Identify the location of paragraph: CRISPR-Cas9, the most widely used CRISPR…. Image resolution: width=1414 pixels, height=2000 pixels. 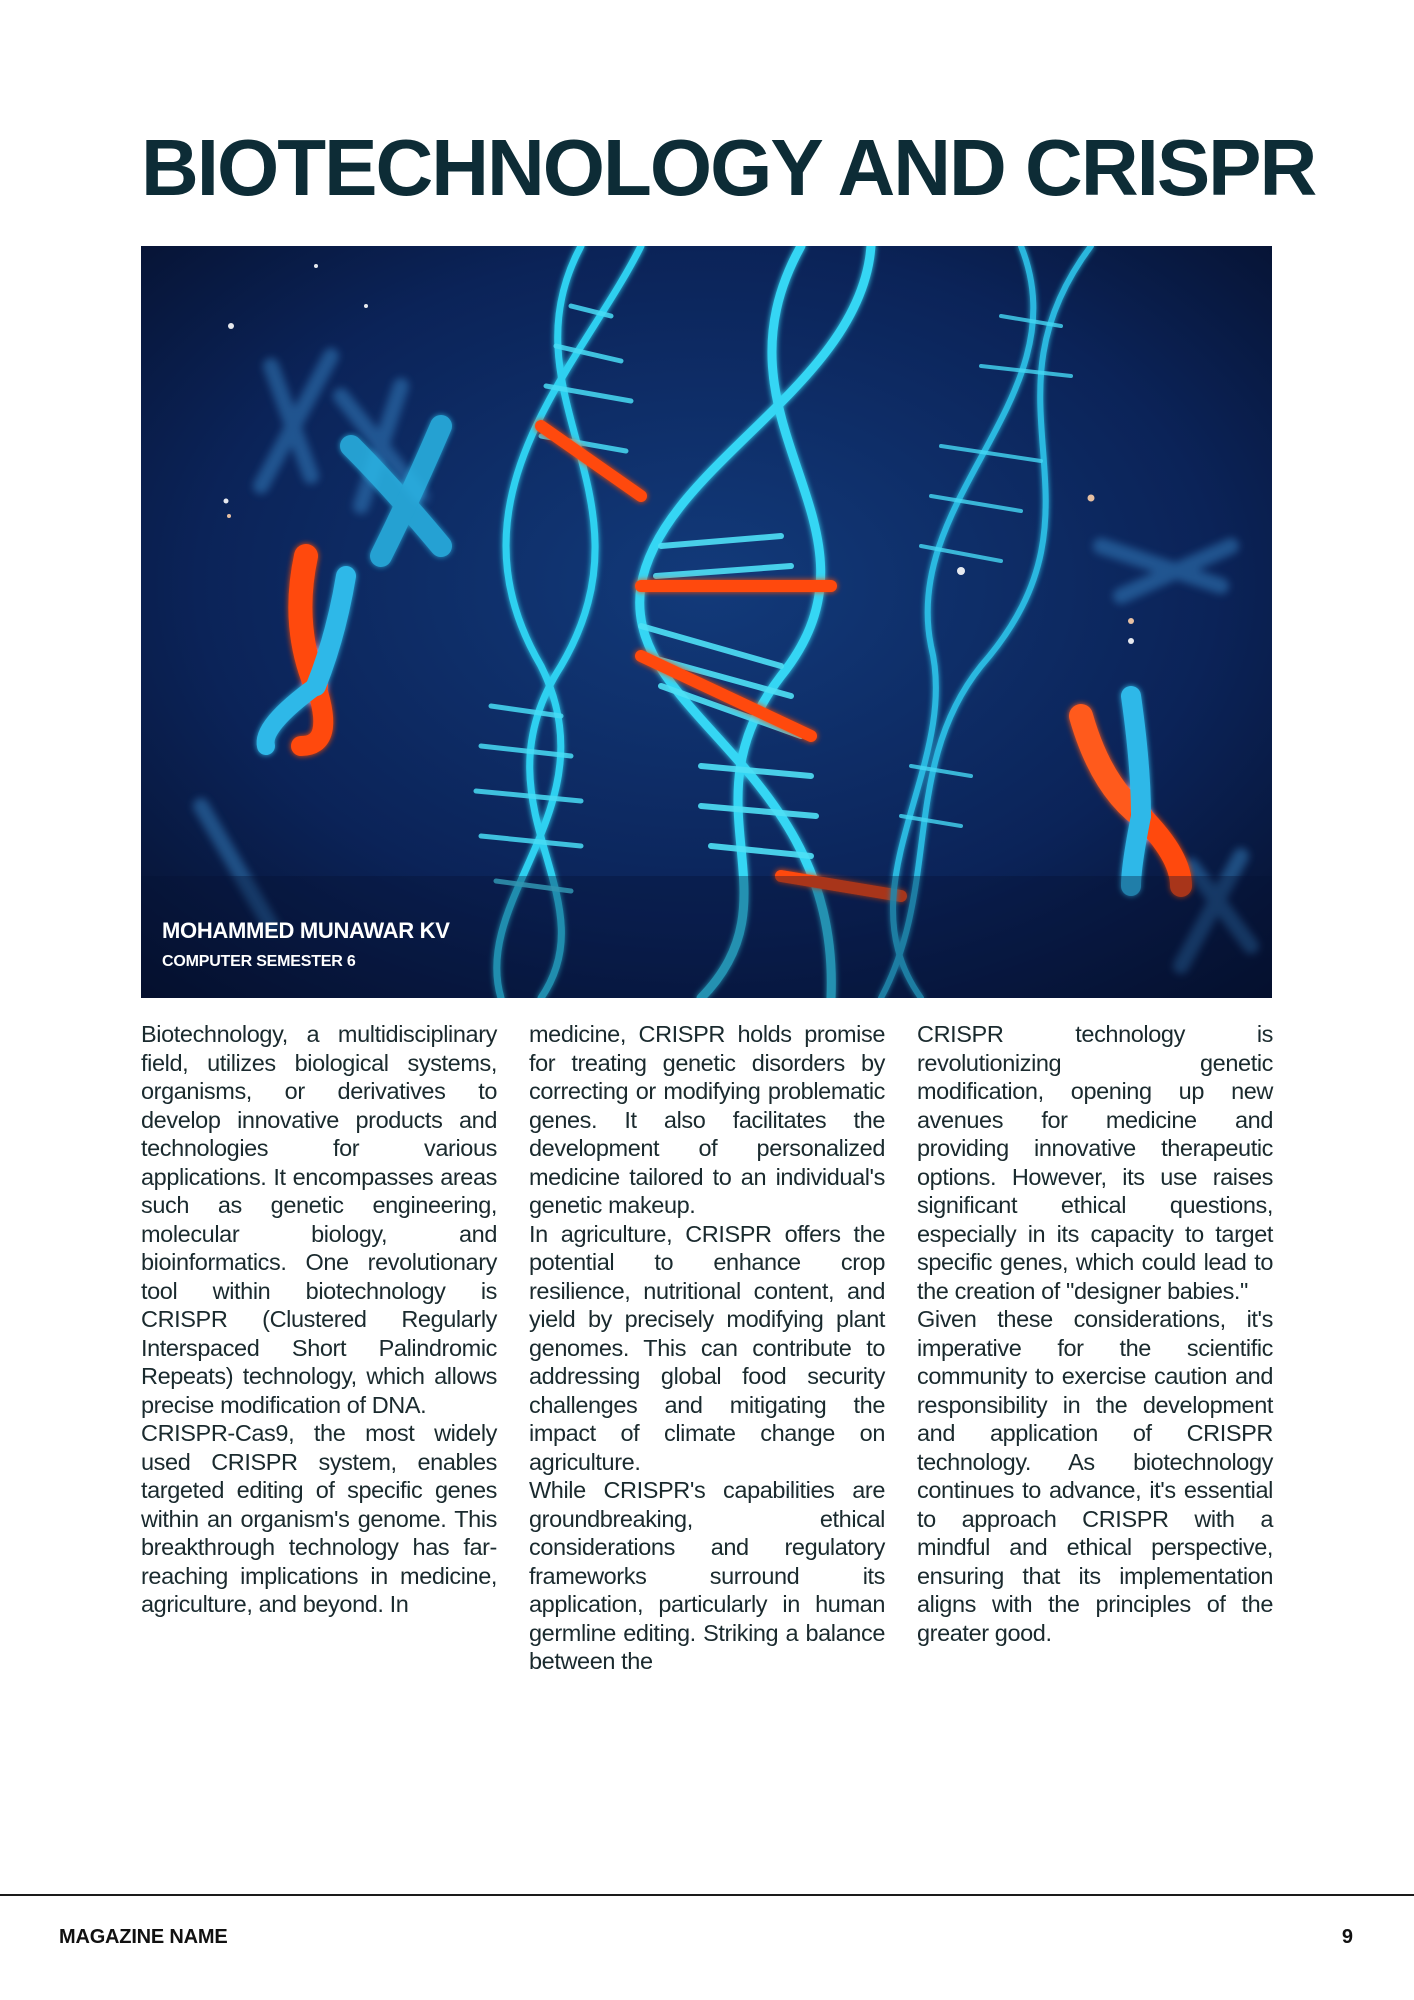
(319, 1518).